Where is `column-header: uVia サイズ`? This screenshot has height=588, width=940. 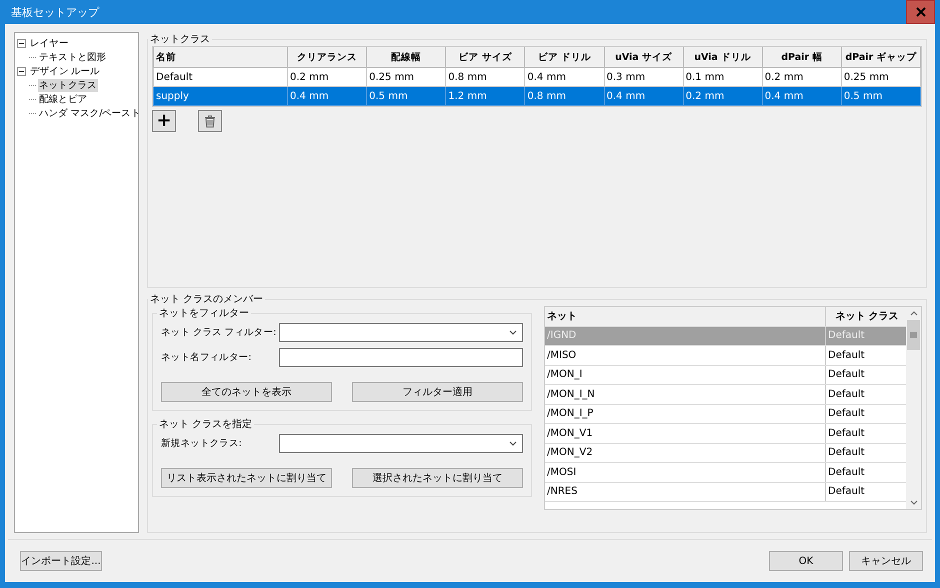
column-header: uVia サイズ is located at coordinates (644, 57).